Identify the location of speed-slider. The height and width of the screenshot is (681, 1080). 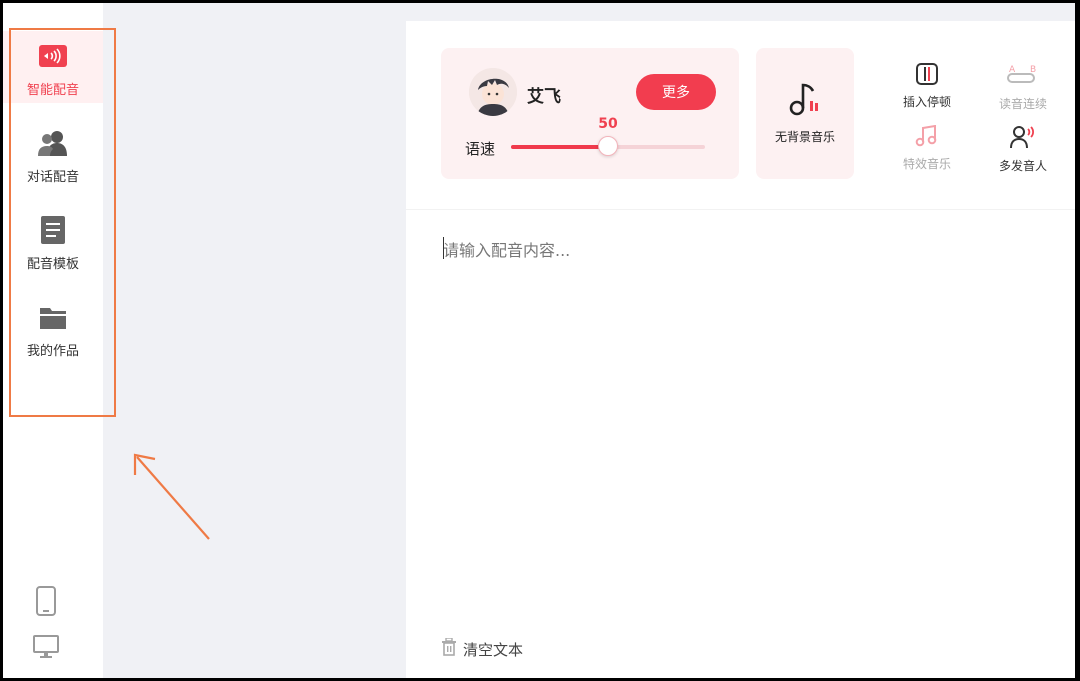
(608, 146).